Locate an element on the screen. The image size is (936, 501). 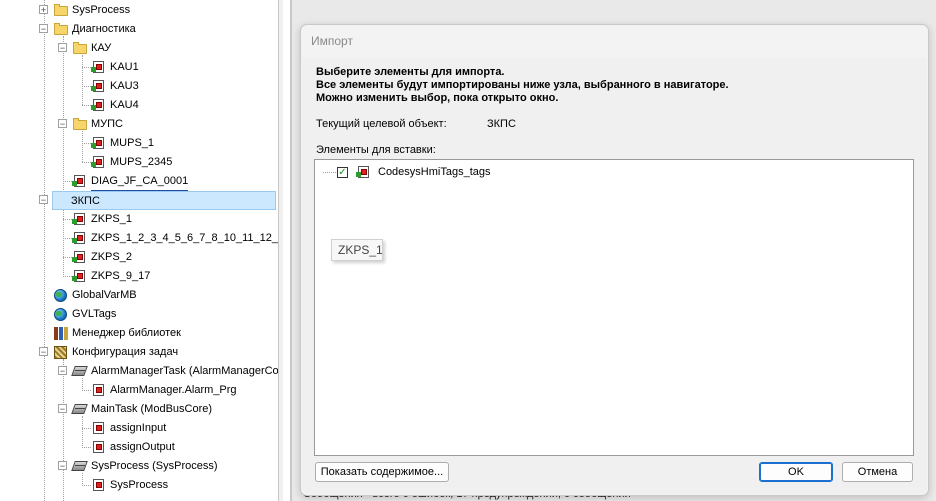
library-icon is located at coordinates (61, 333).